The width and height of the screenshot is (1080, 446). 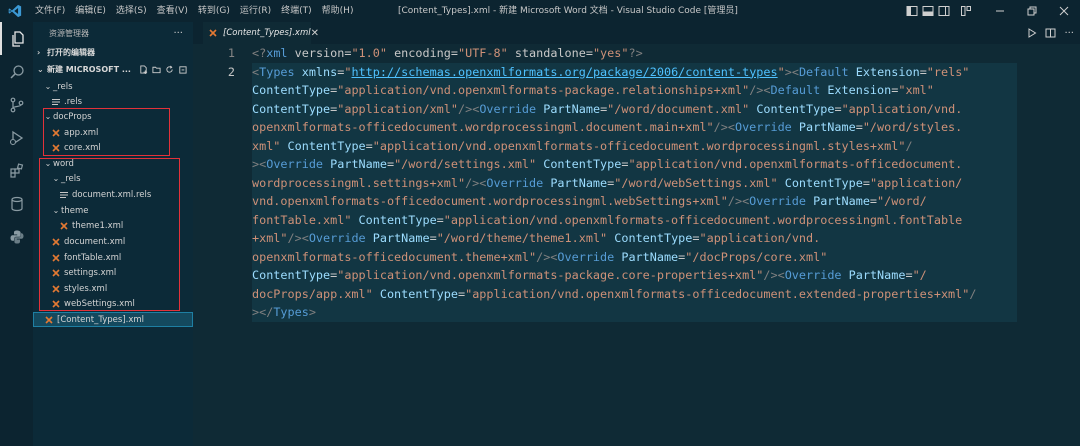 I want to click on code-token: version=, so click(x=319, y=53).